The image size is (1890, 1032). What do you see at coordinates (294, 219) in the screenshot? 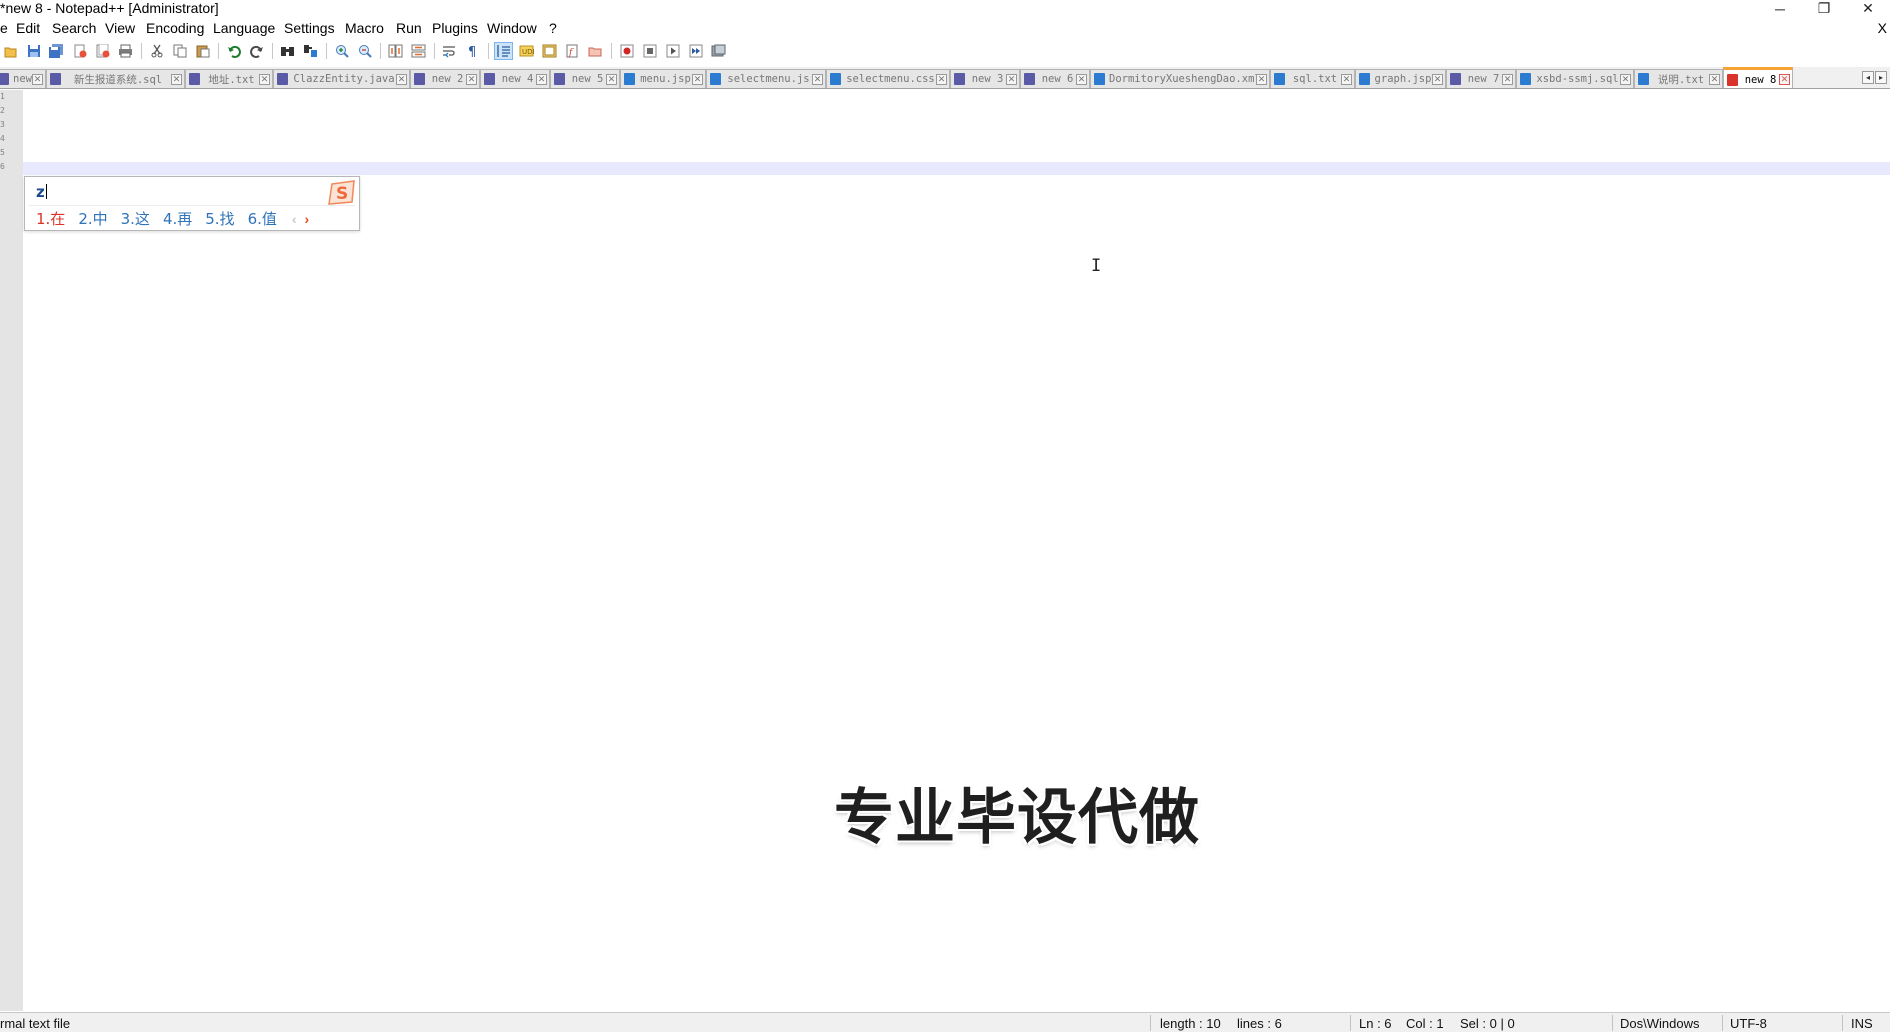
I see `ime-prev-page-icon: ‹` at bounding box center [294, 219].